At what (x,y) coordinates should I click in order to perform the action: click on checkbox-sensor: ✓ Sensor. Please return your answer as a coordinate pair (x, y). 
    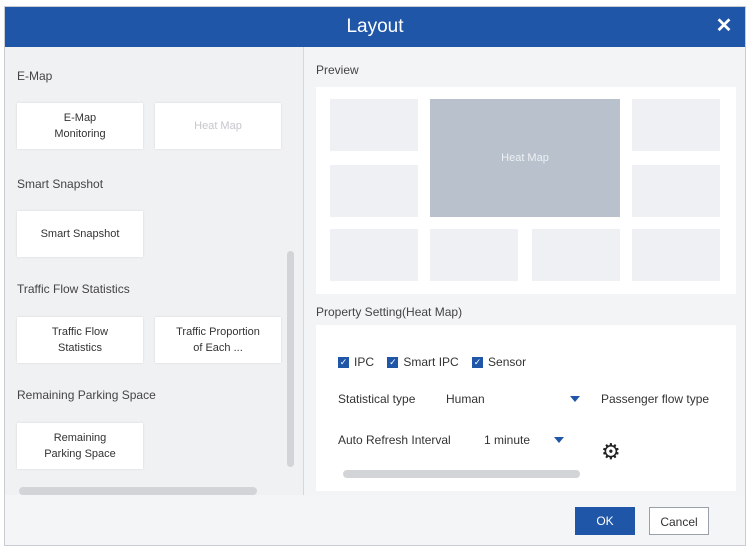
    Looking at the image, I should click on (499, 362).